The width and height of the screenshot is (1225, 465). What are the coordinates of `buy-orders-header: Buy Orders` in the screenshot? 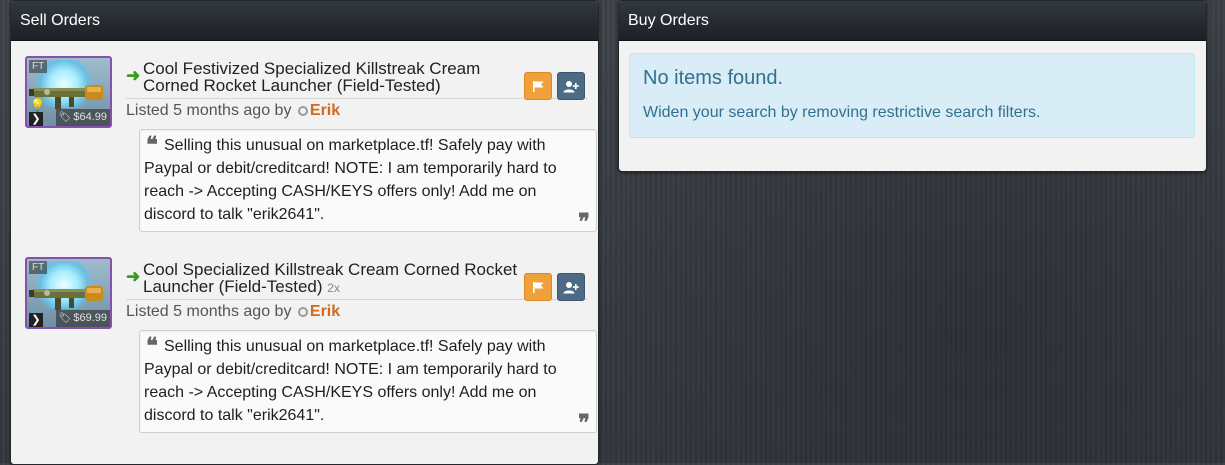 It's located at (912, 21).